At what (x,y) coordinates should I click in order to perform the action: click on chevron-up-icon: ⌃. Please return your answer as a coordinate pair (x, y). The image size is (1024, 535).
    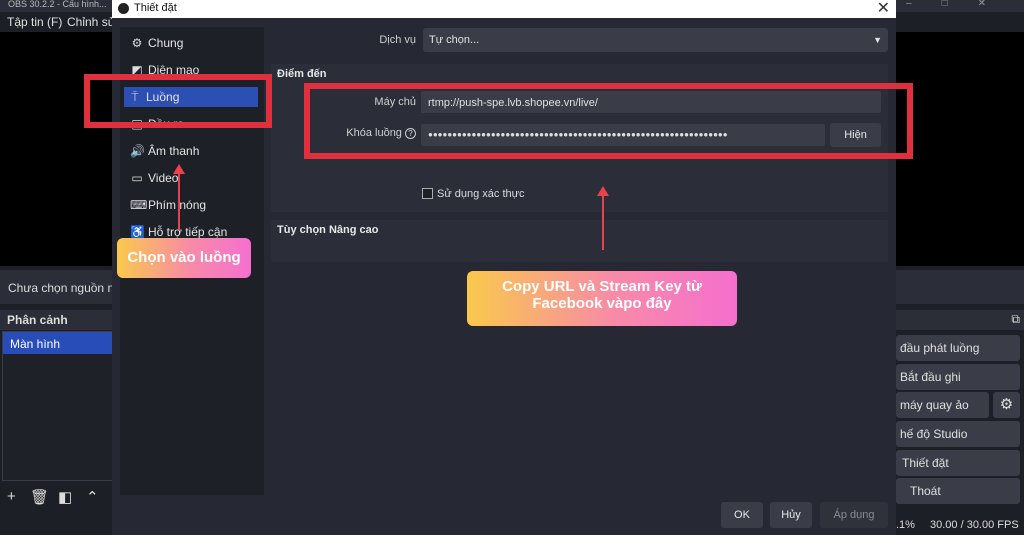
    Looking at the image, I should click on (92, 497).